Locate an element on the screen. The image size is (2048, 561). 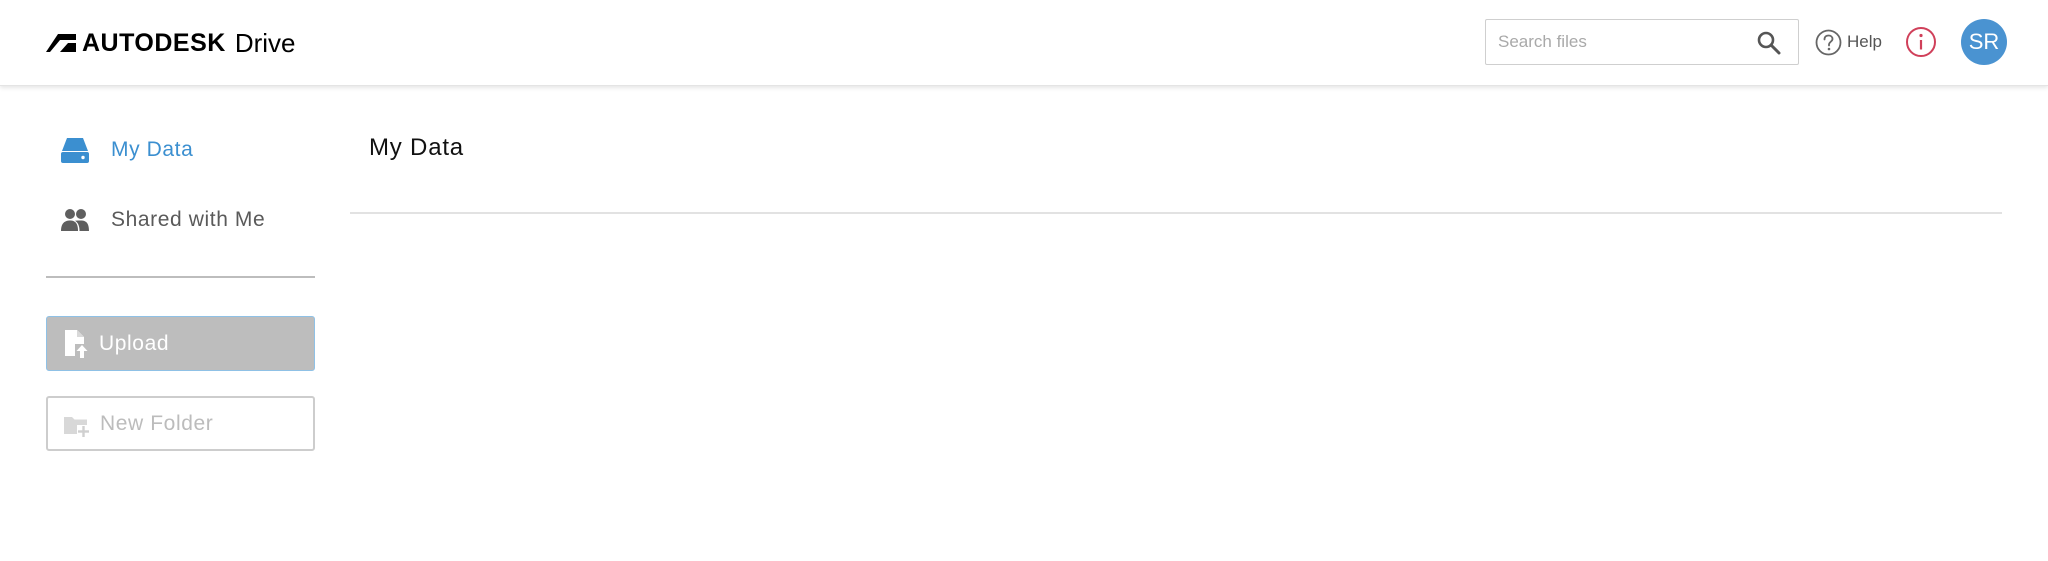
new-folder-button: New Folder is located at coordinates (180, 423).